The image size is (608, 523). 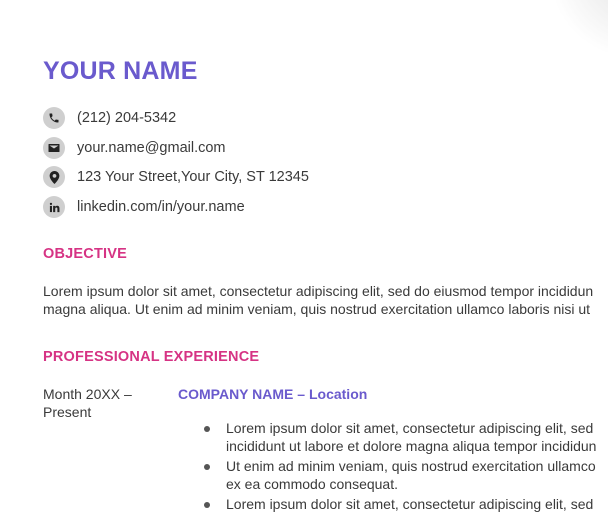 What do you see at coordinates (312, 483) in the screenshot?
I see `bullet-line: ex ea commodo consequat.` at bounding box center [312, 483].